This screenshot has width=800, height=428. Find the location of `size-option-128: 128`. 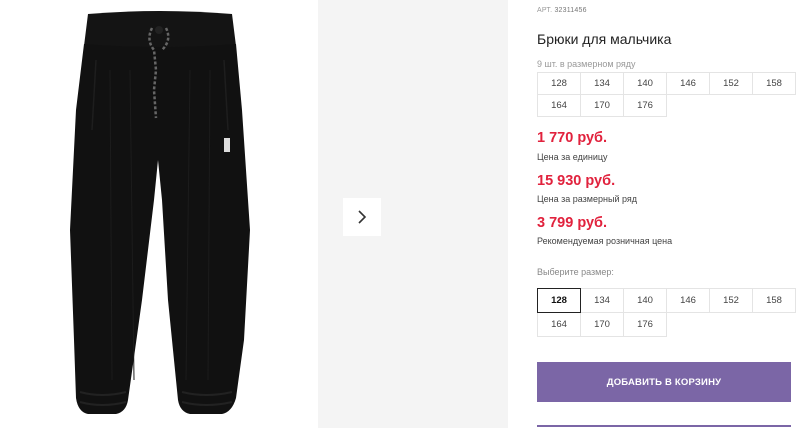

size-option-128: 128 is located at coordinates (559, 300).